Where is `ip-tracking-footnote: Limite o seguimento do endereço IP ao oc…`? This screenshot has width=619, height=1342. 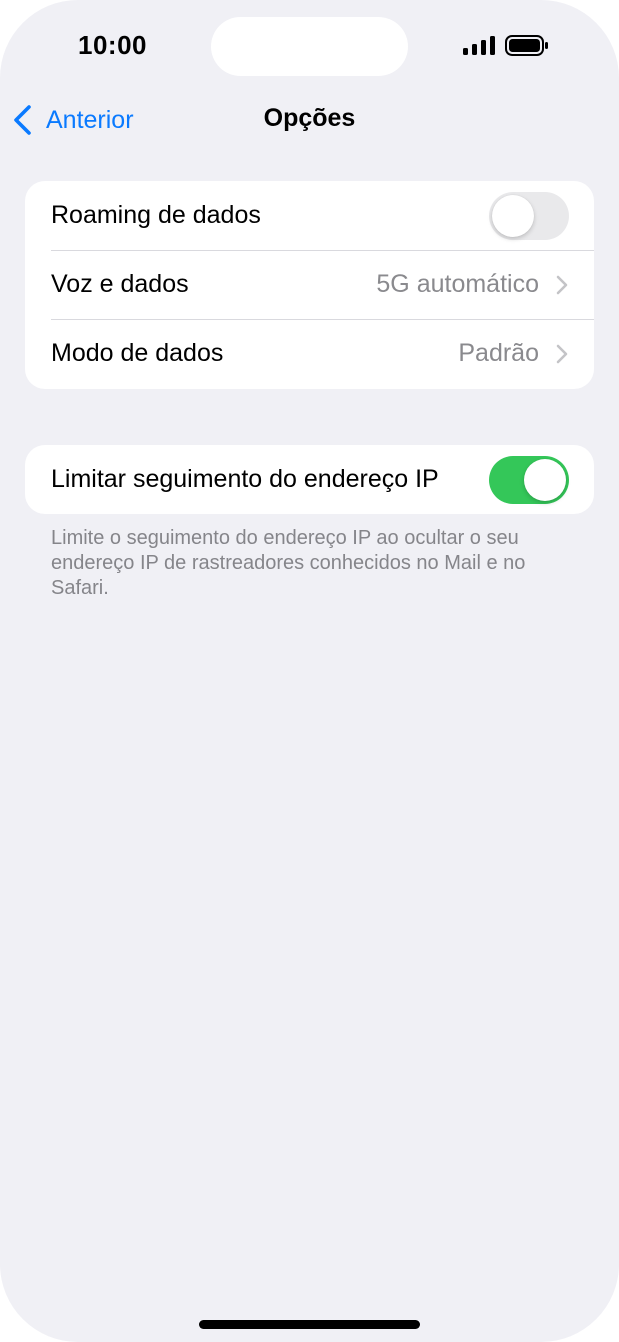
ip-tracking-footnote: Limite o seguimento do endereço IP ao oc… is located at coordinates (288, 563).